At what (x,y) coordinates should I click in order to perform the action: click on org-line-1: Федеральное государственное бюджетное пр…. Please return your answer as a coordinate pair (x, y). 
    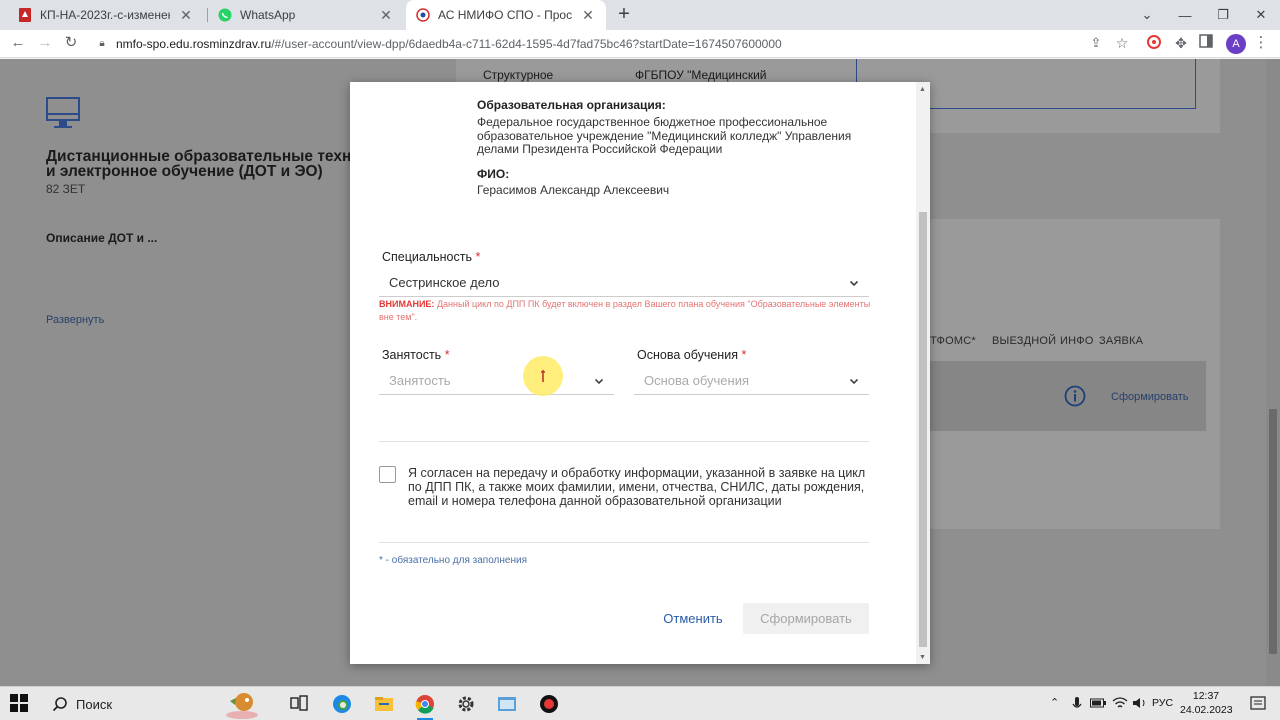
    Looking at the image, I should click on (652, 122).